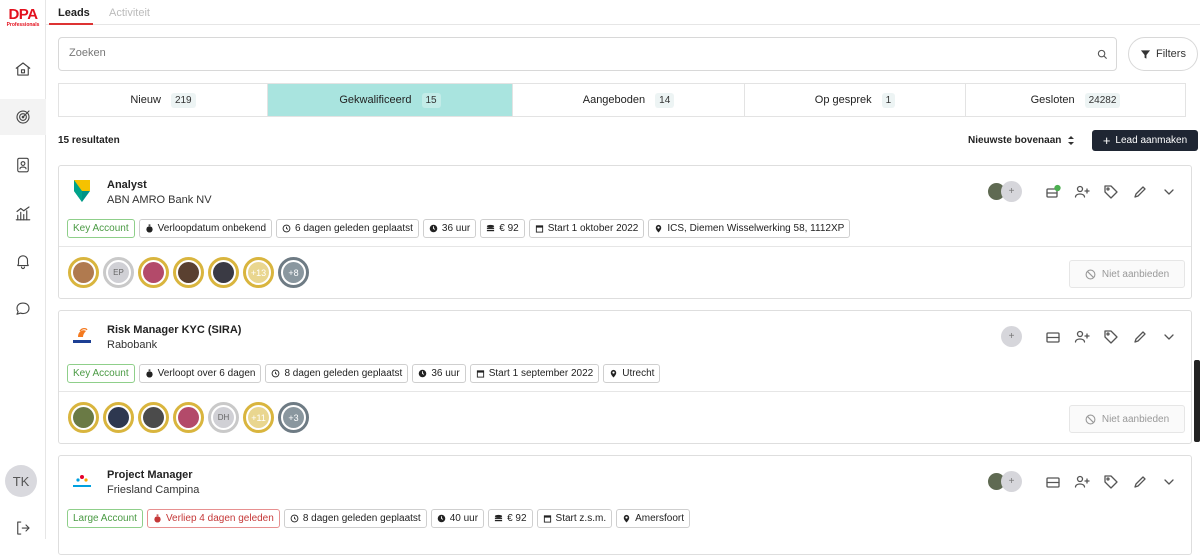 This screenshot has height=555, width=1200. What do you see at coordinates (1145, 140) in the screenshot?
I see `create-lead-button: + Lead aanmaken` at bounding box center [1145, 140].